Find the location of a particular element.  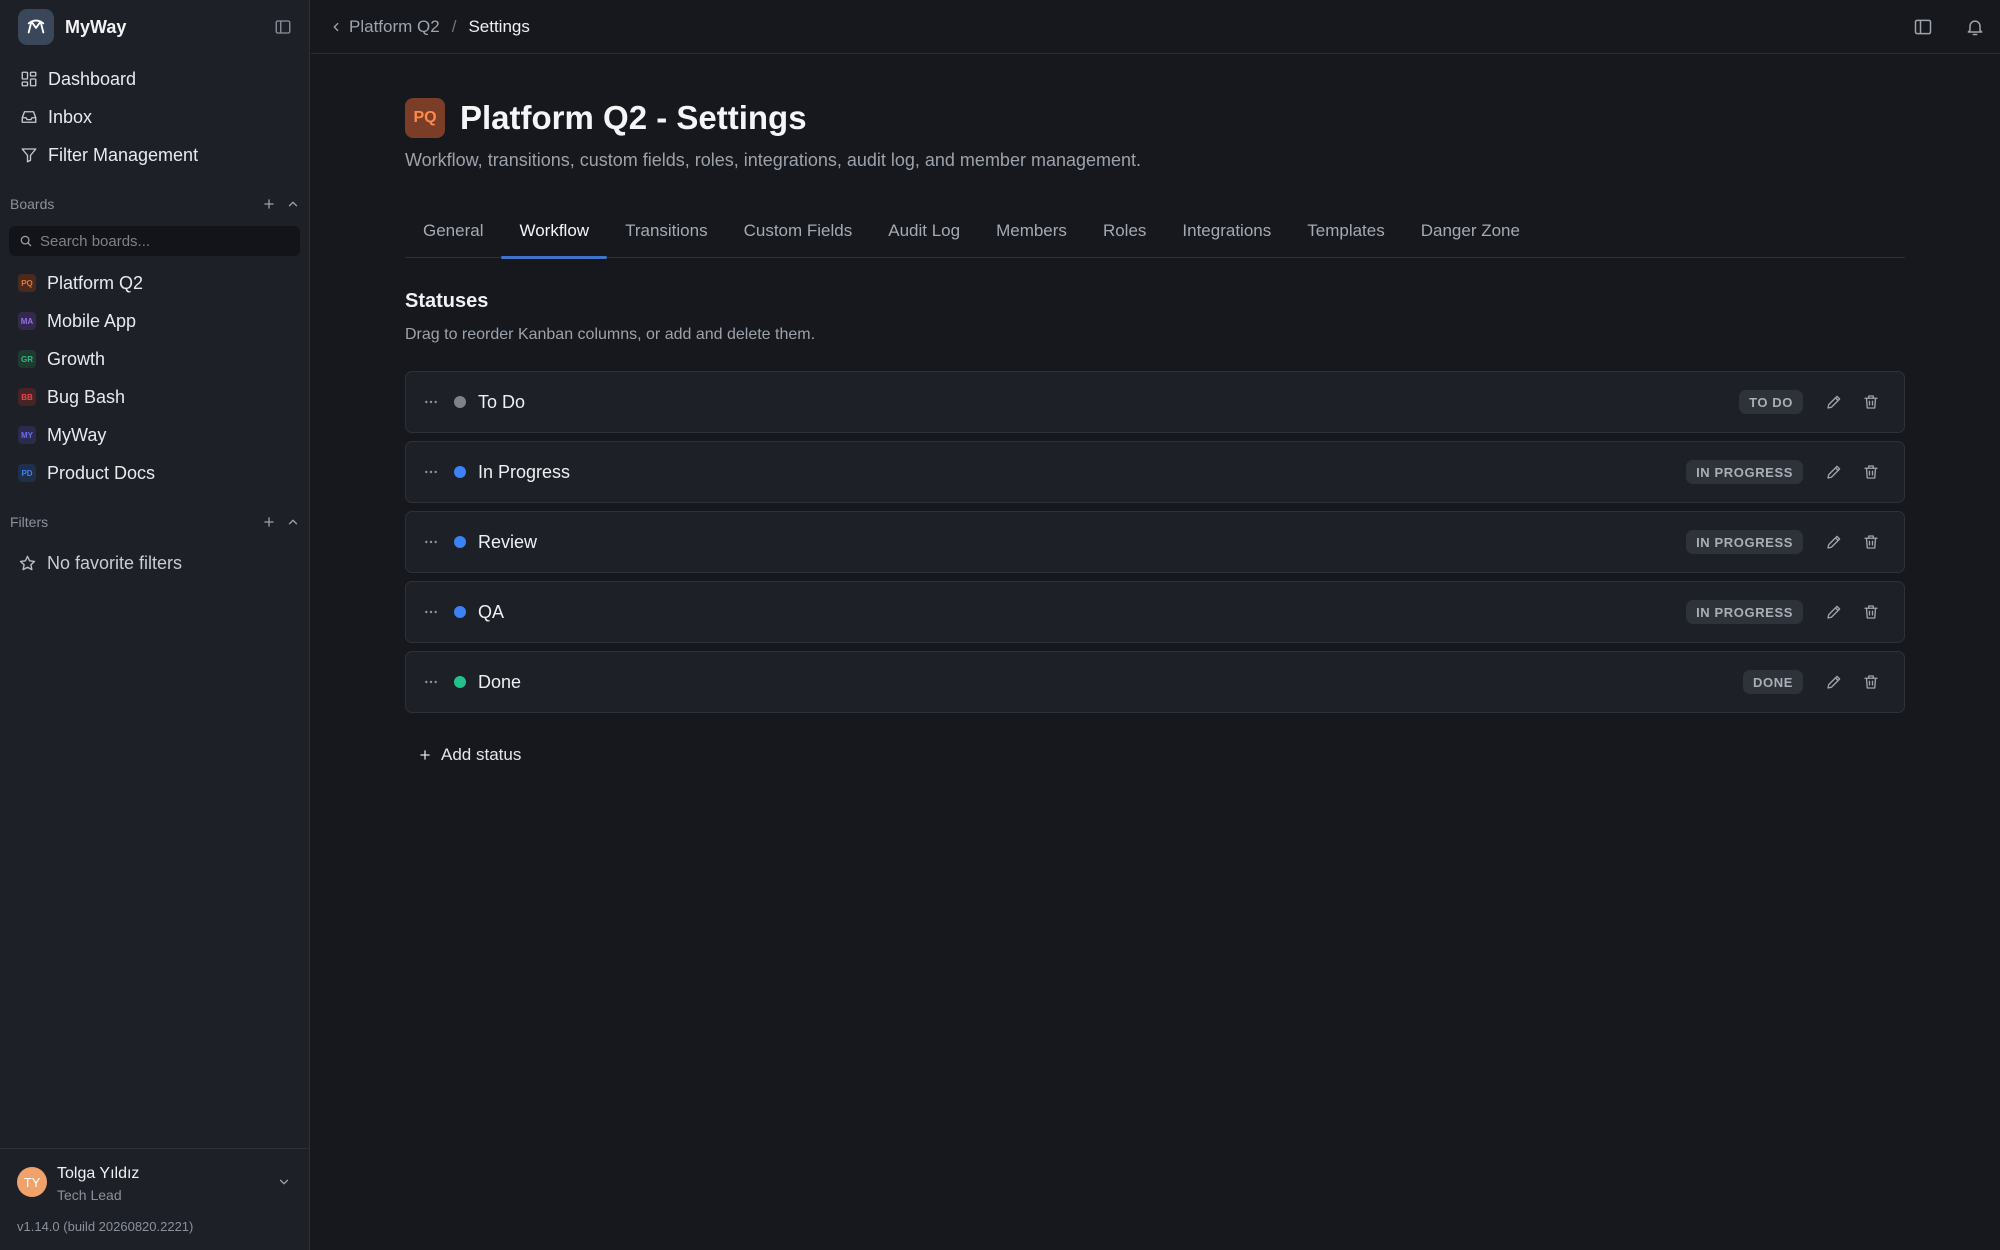

search-icon is located at coordinates (26, 241).